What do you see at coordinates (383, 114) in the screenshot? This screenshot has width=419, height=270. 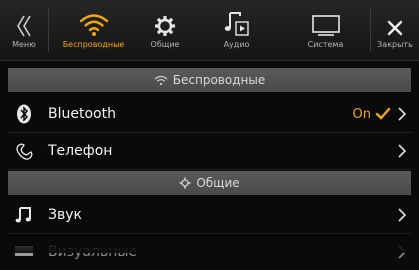 I see `checkmark-icon` at bounding box center [383, 114].